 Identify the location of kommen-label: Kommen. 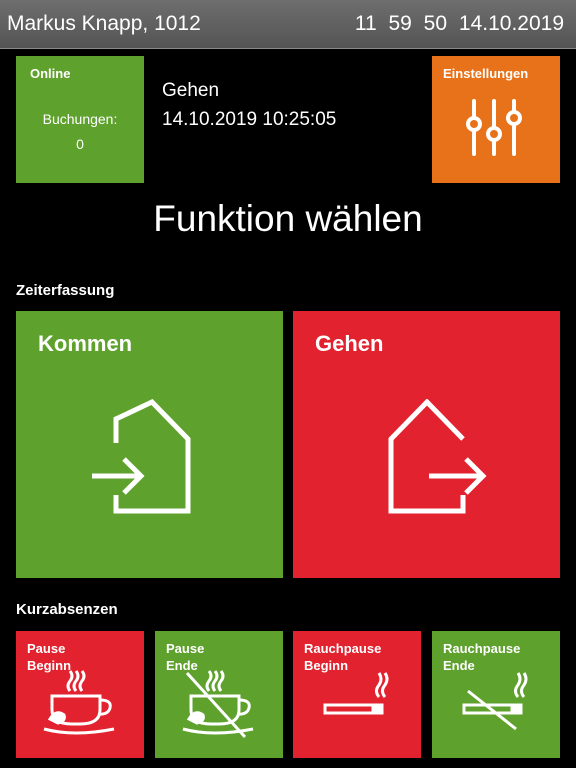
(85, 343).